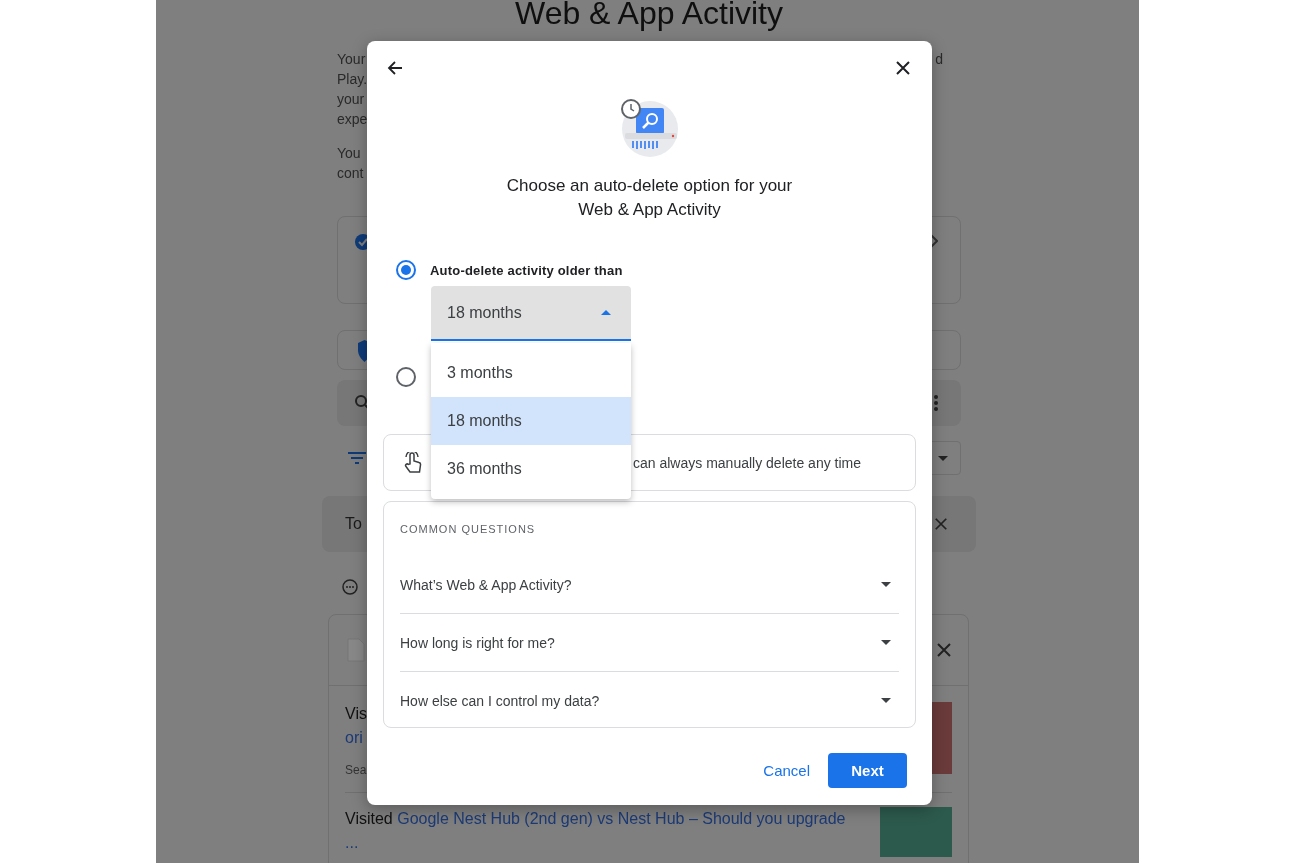 This screenshot has height=863, width=1295. Describe the element at coordinates (352, 119) in the screenshot. I see `paragraph-text: expe` at that location.